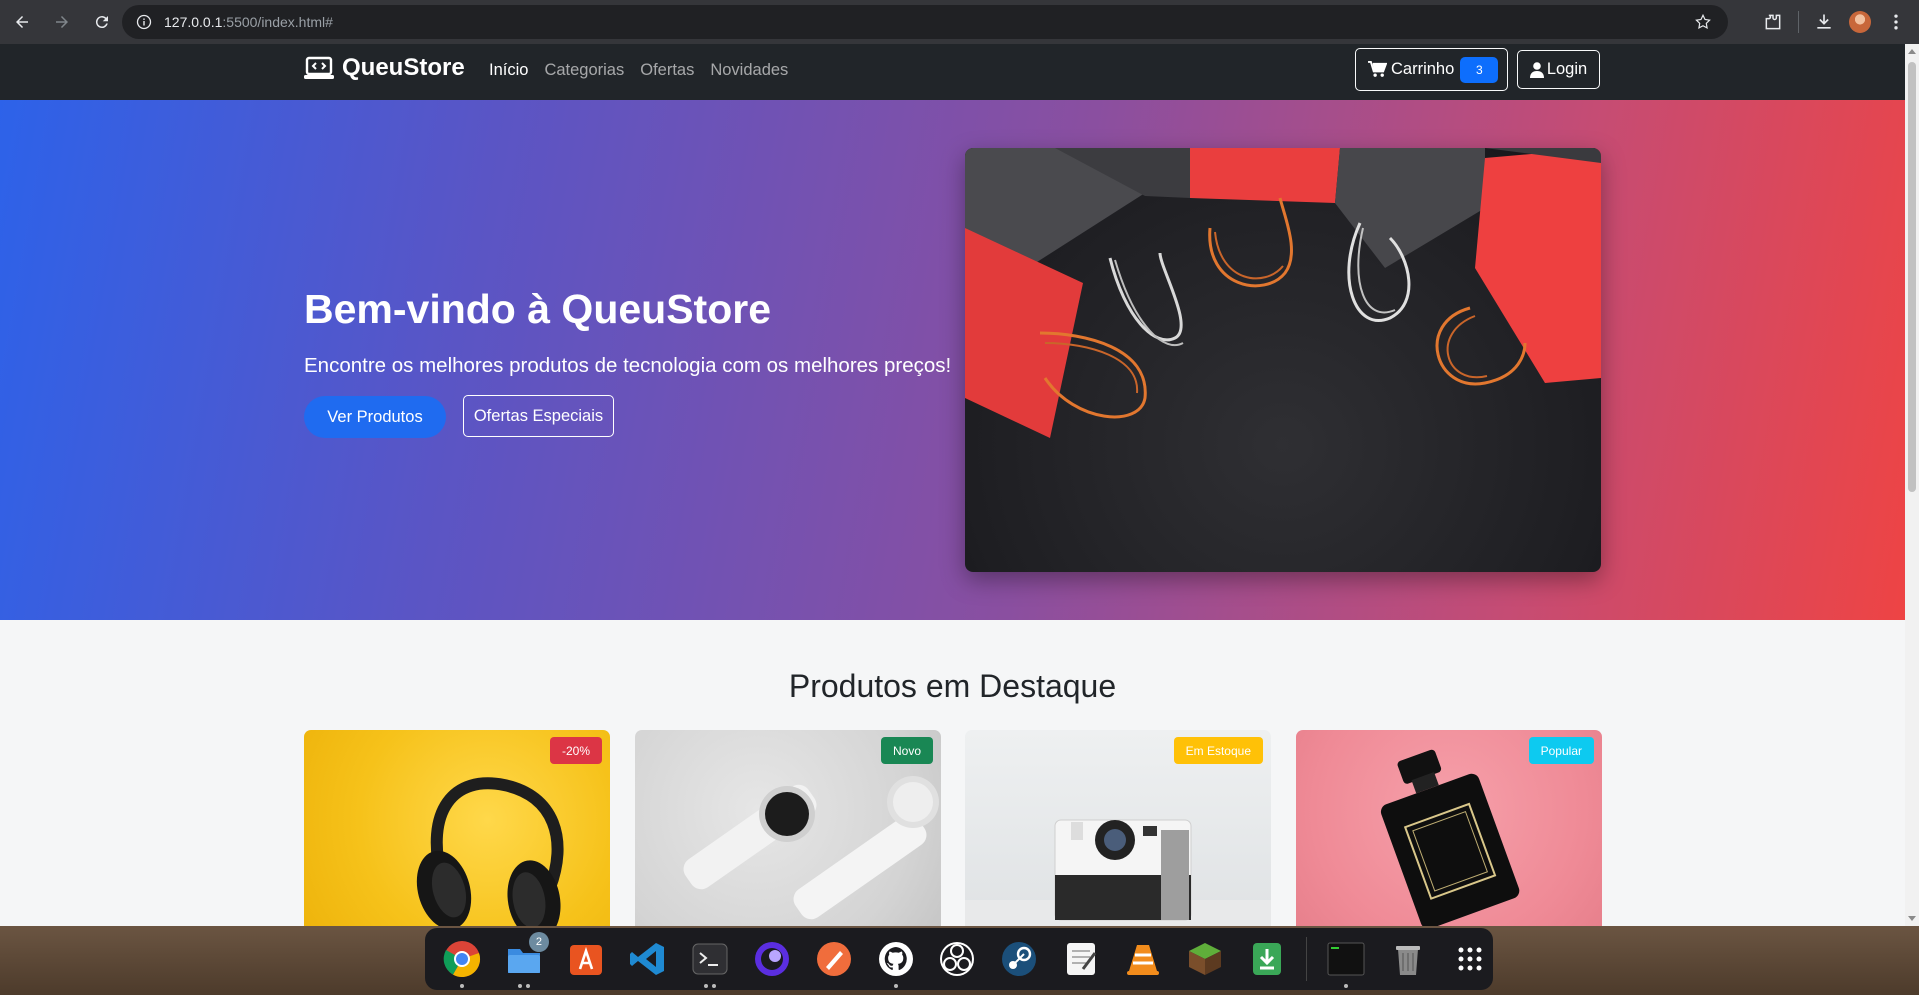  I want to click on page-scrollbar, so click(1912, 485).